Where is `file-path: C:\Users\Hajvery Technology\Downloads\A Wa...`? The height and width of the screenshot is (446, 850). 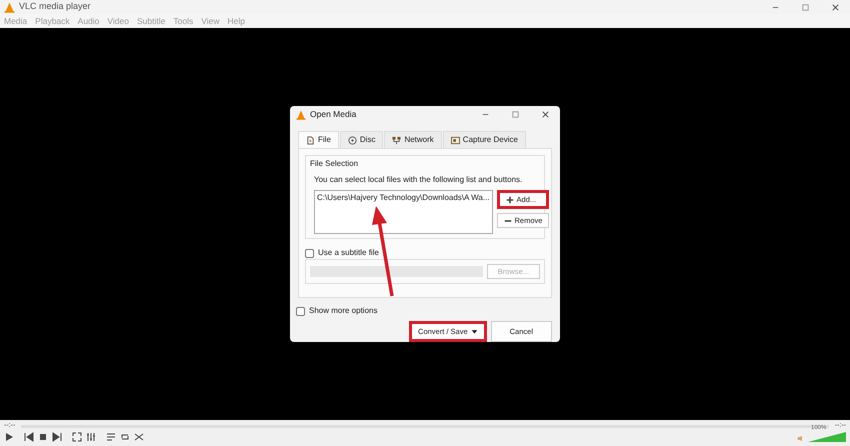 file-path: C:\Users\Hajvery Technology\Downloads\A Wa... is located at coordinates (403, 198).